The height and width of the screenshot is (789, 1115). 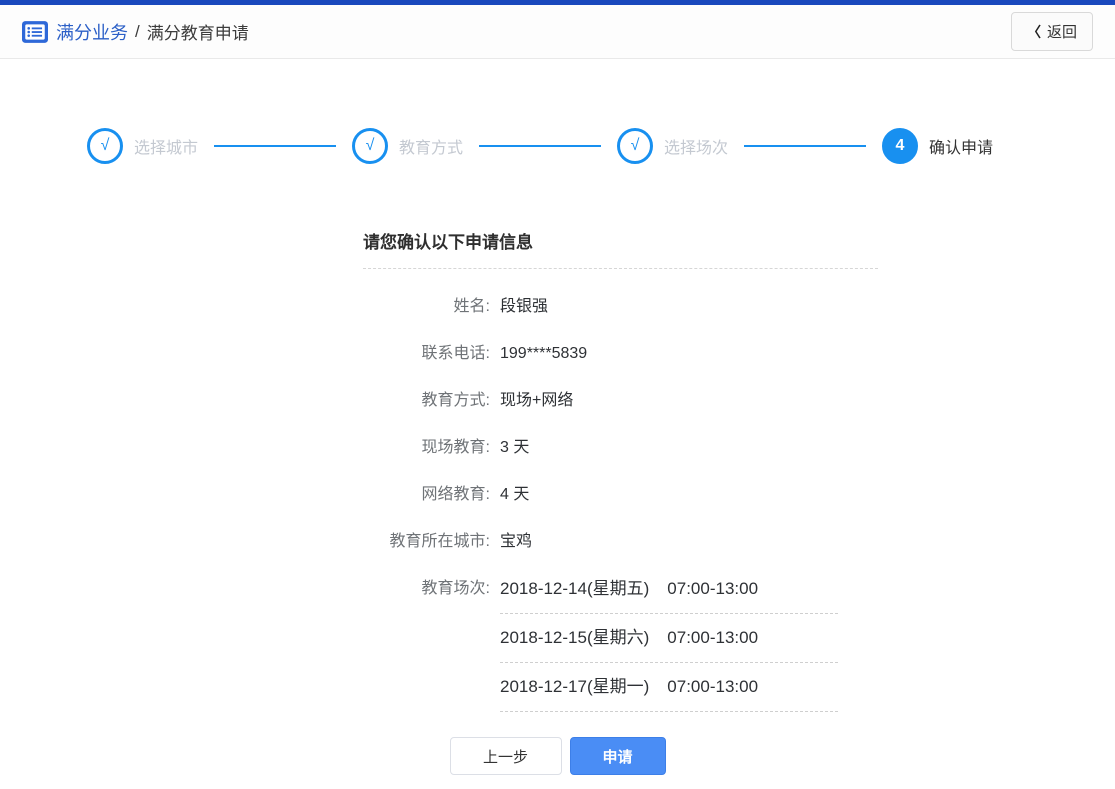 I want to click on session-row: 2018-12-15(星期六) 07:00-13:00, so click(x=669, y=645).